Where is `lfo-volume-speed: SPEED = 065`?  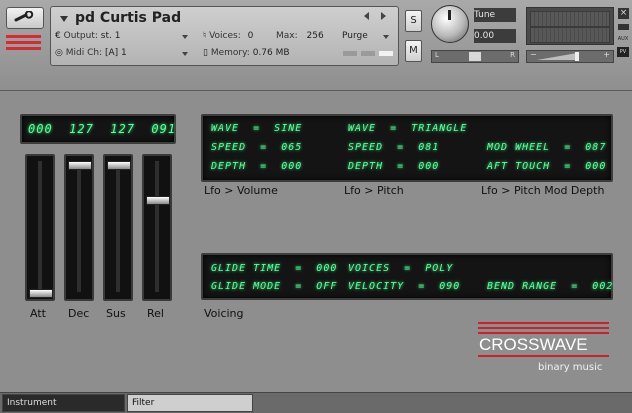 lfo-volume-speed: SPEED = 065 is located at coordinates (256, 147).